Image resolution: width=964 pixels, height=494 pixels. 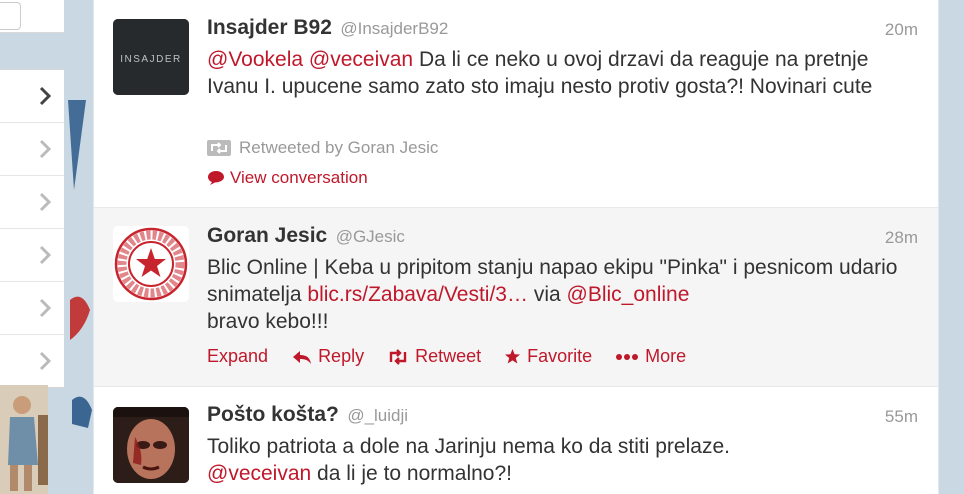 I want to click on left-nav-list, so click(x=34, y=228).